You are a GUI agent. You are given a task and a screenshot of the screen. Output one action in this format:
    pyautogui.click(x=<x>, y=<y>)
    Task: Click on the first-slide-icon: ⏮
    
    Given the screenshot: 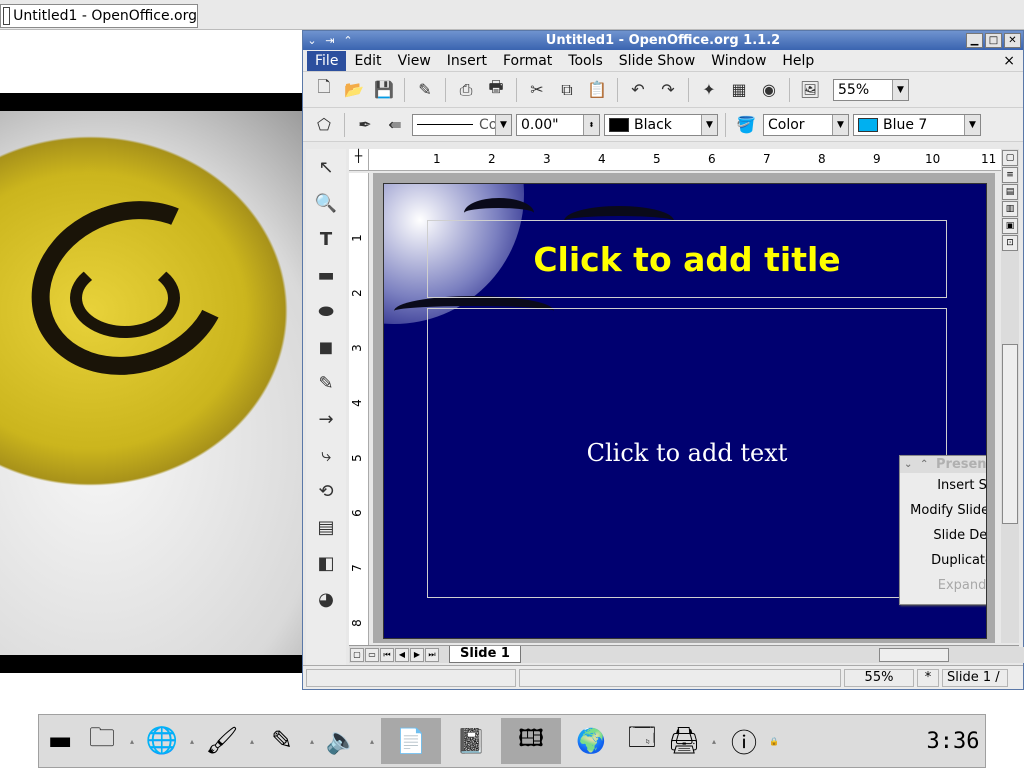 What is the action you would take?
    pyautogui.click(x=387, y=654)
    